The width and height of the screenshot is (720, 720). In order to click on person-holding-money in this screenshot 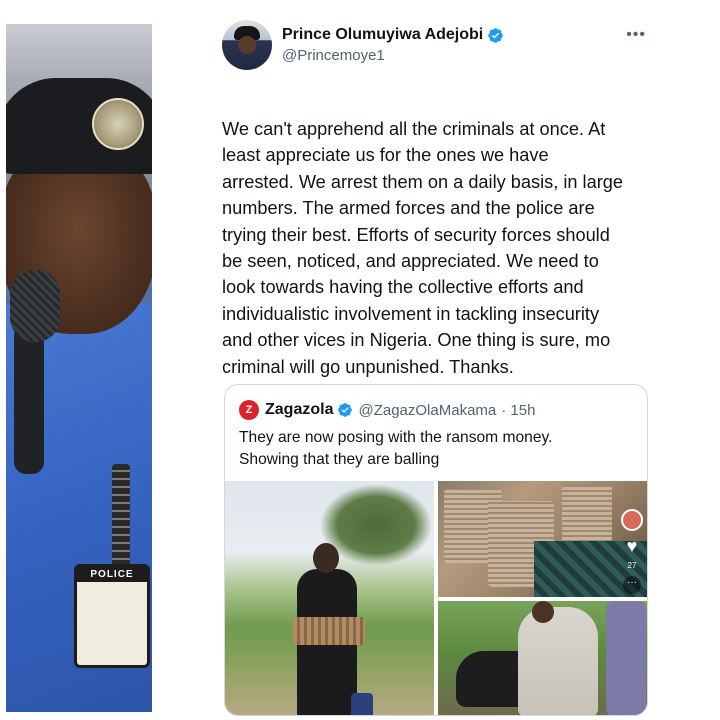, I will do `click(331, 629)`.